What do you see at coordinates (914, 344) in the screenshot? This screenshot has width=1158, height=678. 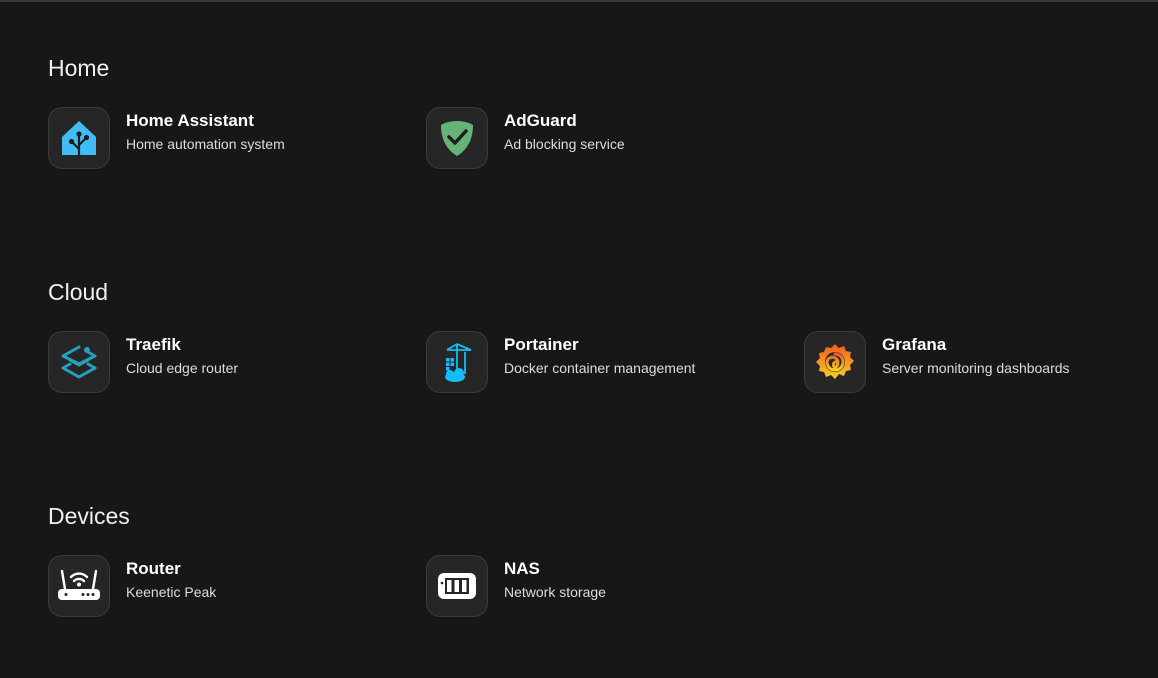 I see `tile-title: Grafana` at bounding box center [914, 344].